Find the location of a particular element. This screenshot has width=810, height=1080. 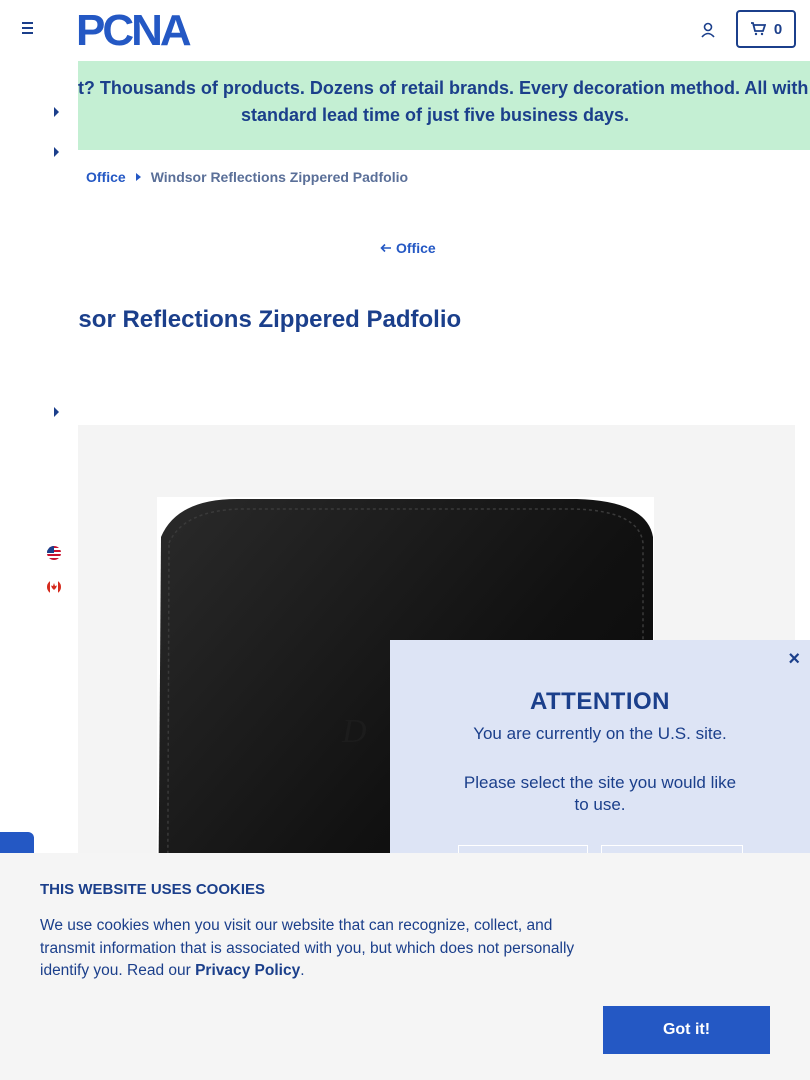

close-icon: × is located at coordinates (794, 659).